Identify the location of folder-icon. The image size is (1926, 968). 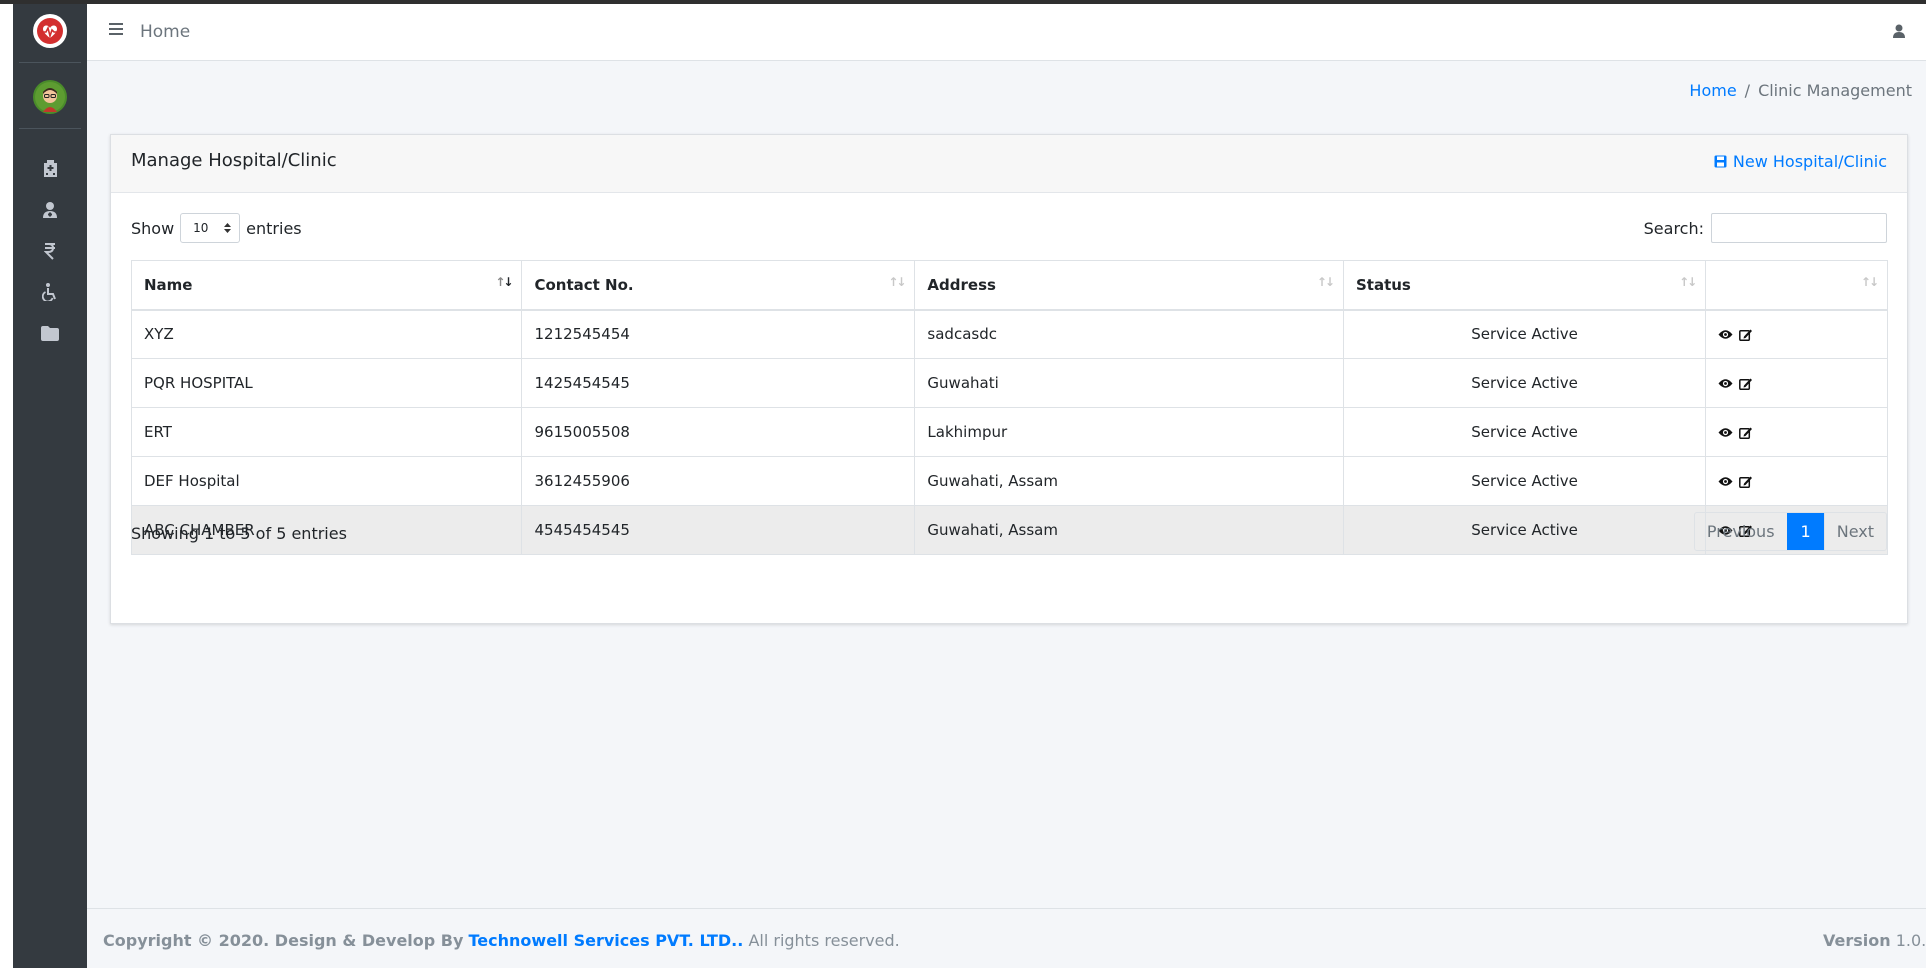
(50, 333).